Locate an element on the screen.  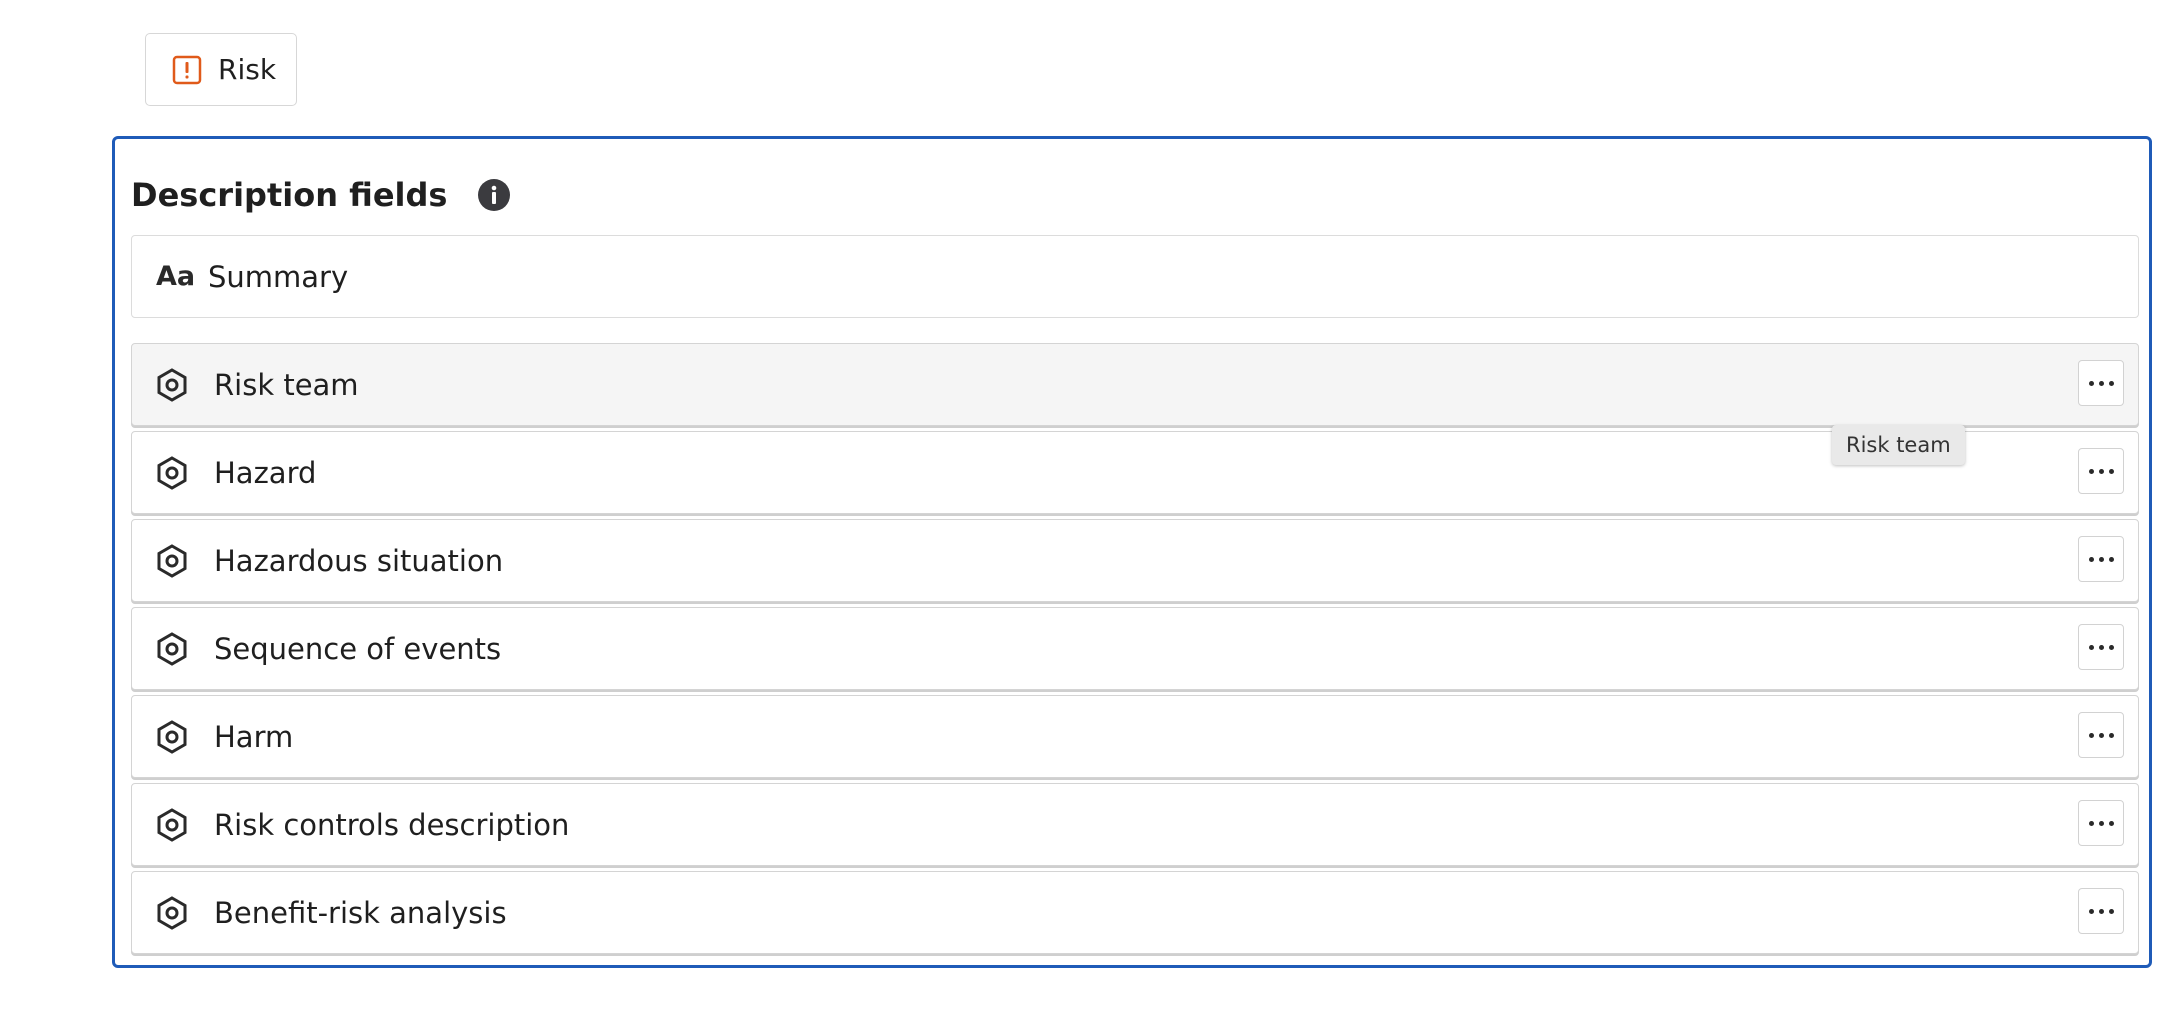
field-label: Summary is located at coordinates (278, 276).